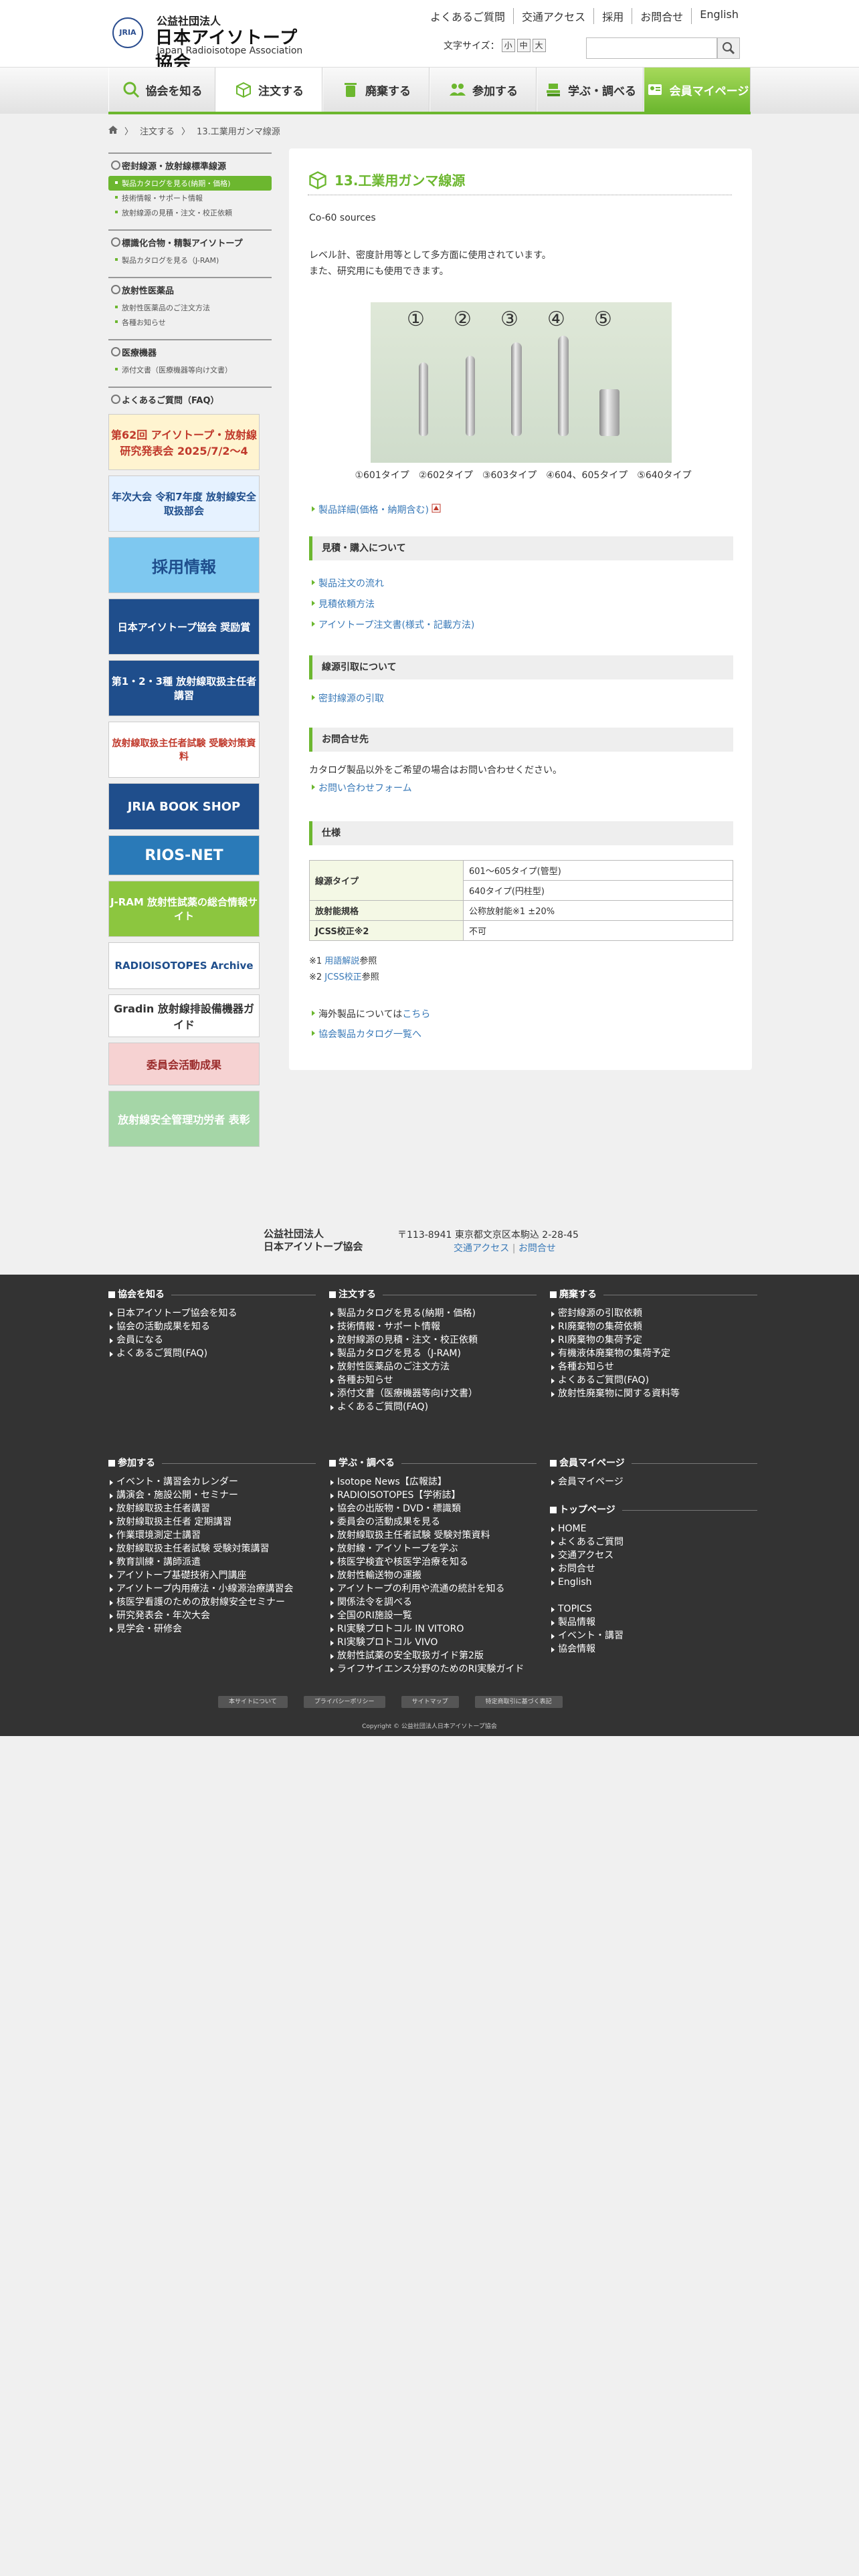 This screenshot has height=2576, width=859. I want to click on footer-link: TOPICS, so click(653, 1609).